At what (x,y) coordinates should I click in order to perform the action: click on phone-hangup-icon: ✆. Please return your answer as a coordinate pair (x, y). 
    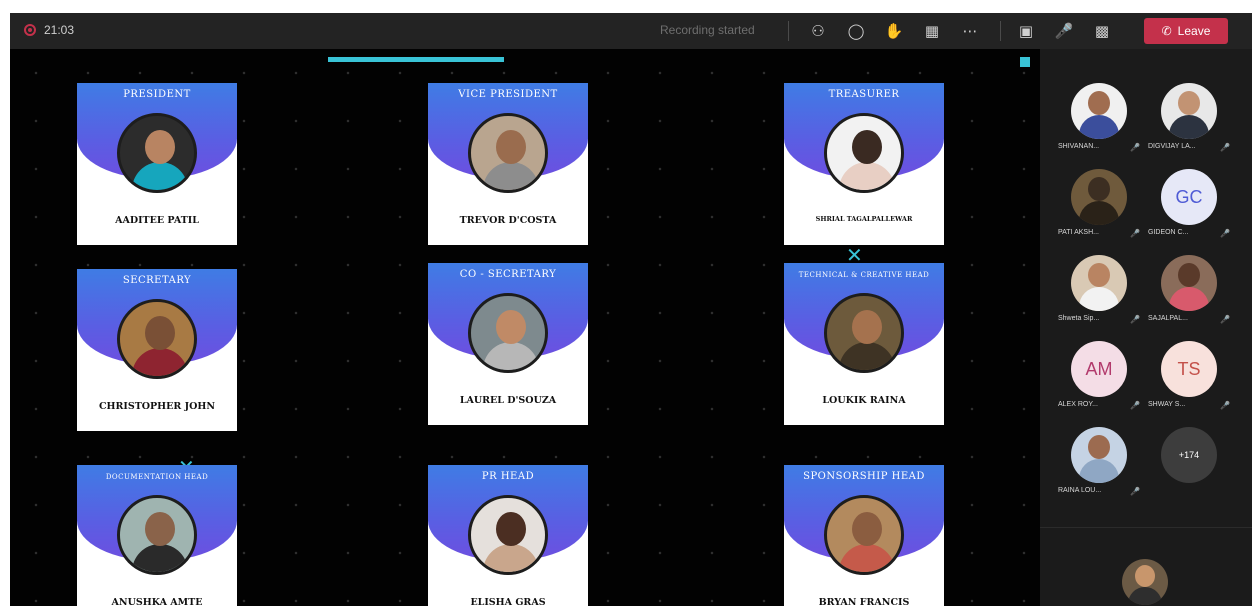
    Looking at the image, I should click on (1166, 31).